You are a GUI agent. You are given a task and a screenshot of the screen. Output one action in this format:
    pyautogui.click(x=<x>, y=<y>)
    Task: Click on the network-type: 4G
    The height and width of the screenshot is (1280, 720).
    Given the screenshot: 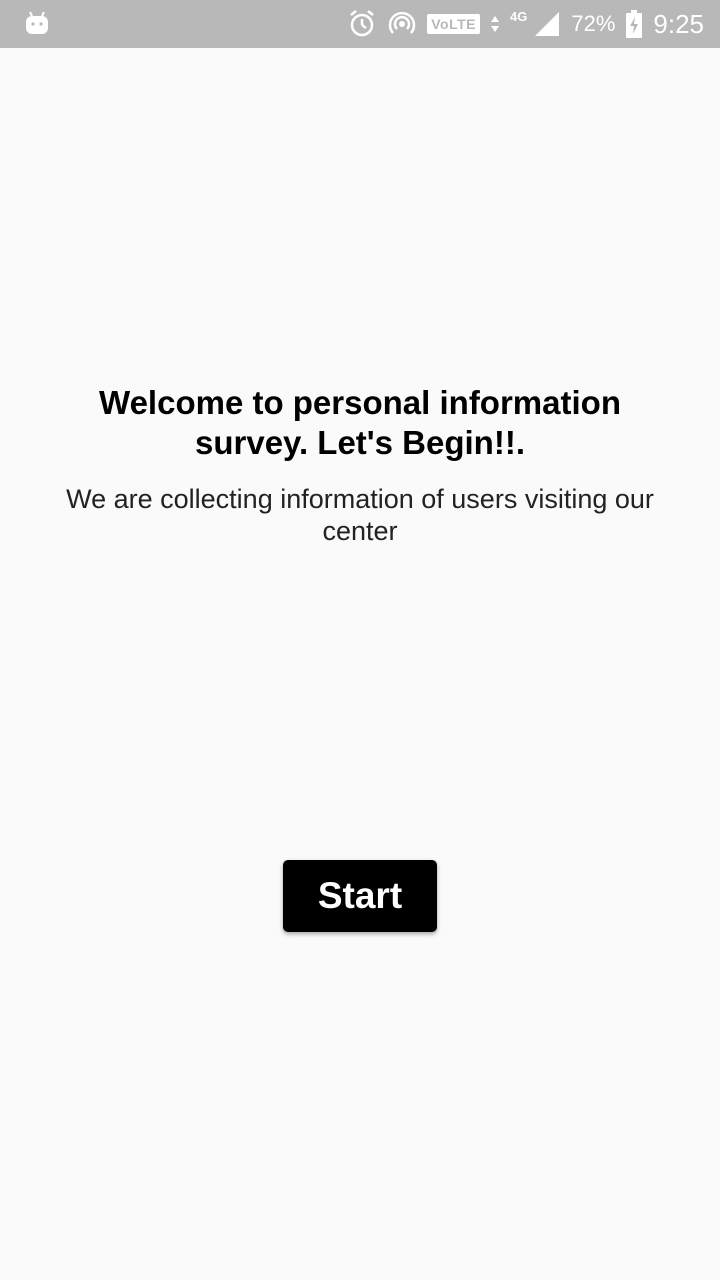 What is the action you would take?
    pyautogui.click(x=519, y=16)
    